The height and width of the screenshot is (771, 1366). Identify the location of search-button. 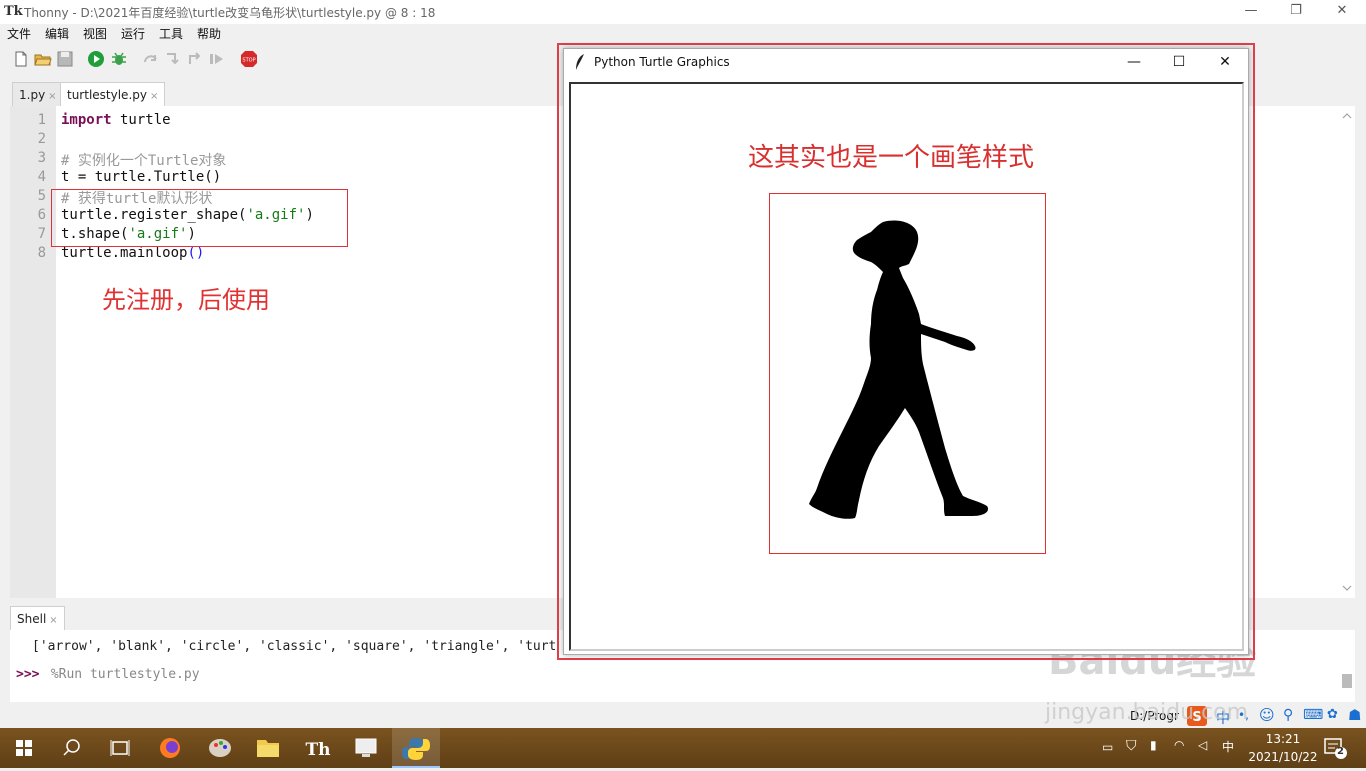
(72, 748).